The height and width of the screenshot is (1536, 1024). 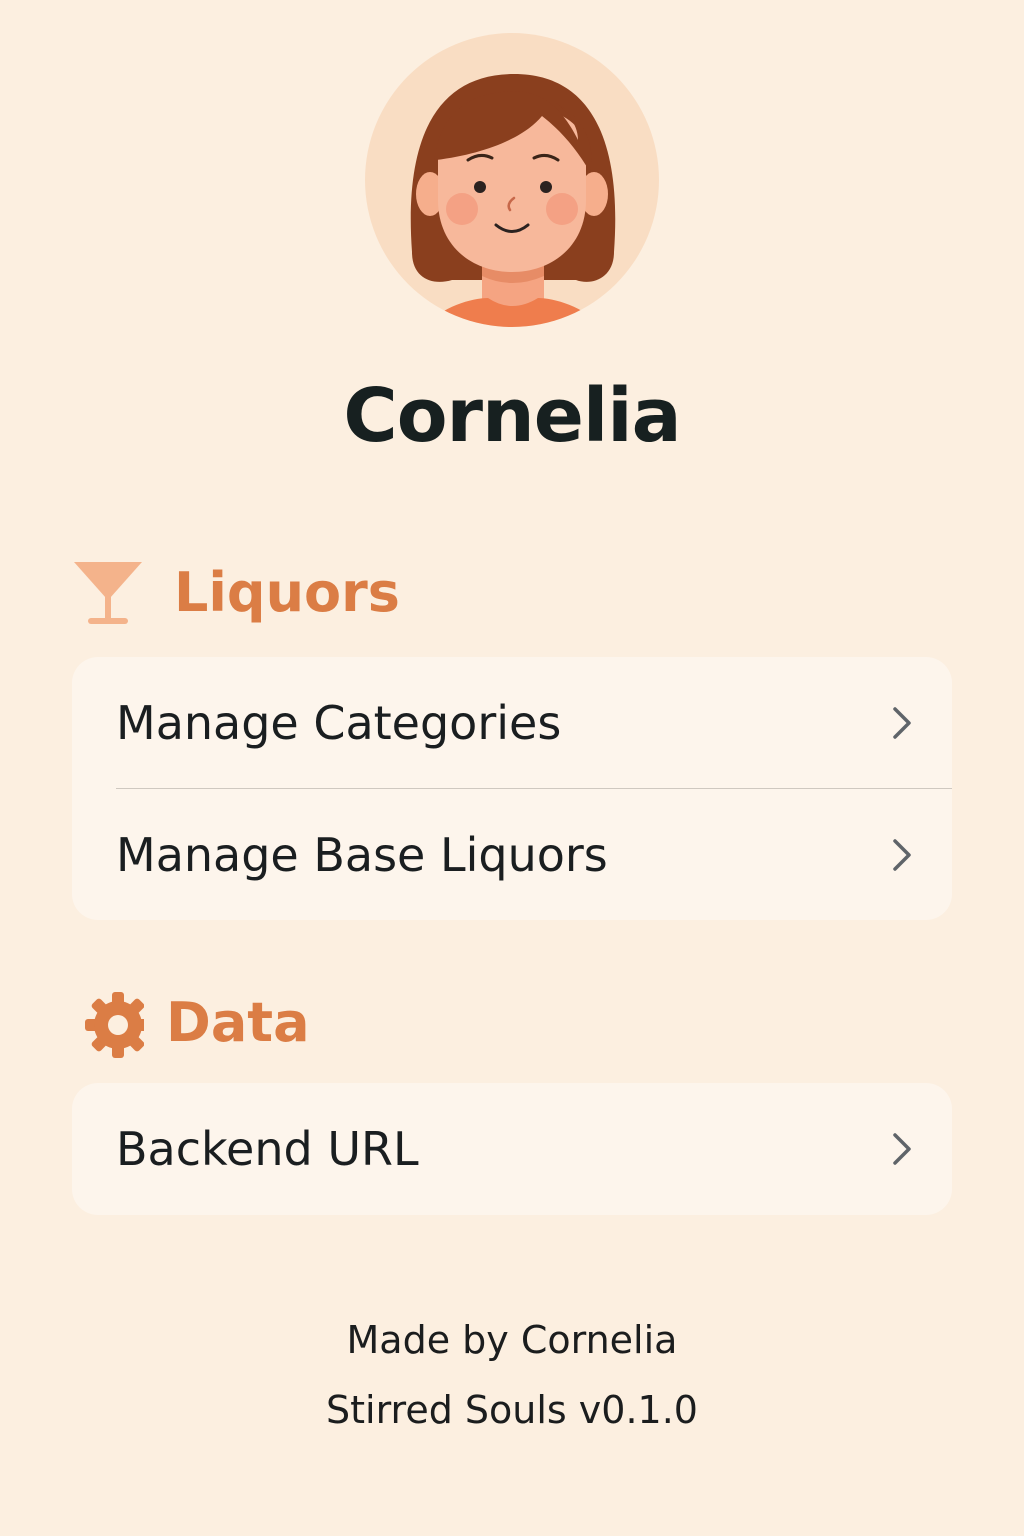 I want to click on backend-url-label: Backend URL, so click(x=267, y=1148).